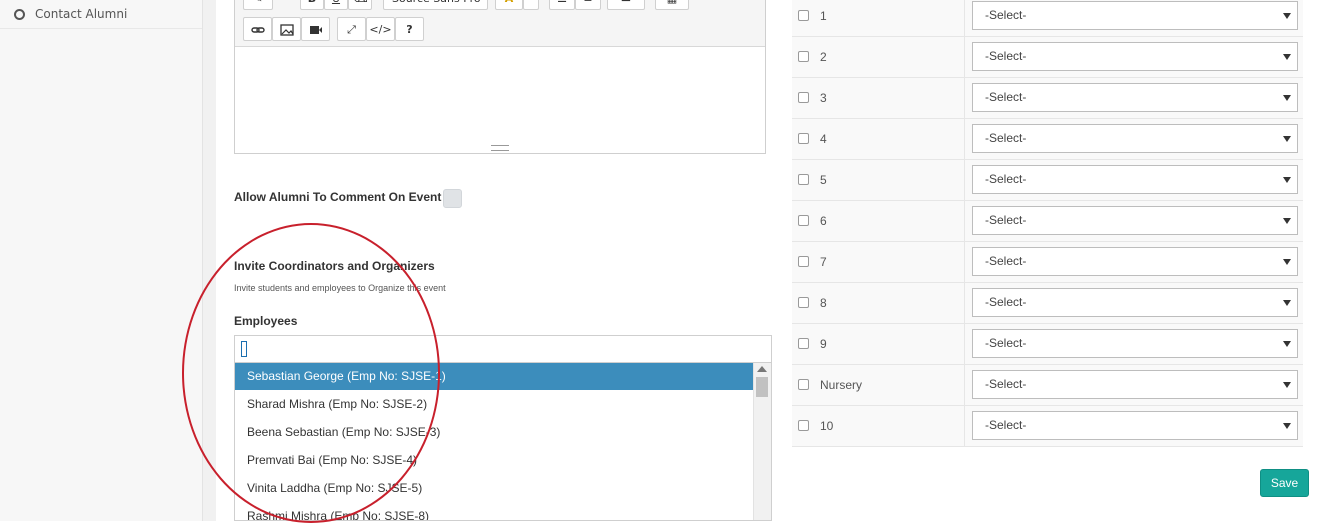 The height and width of the screenshot is (523, 1327). I want to click on editor-resize-handle, so click(500, 148).